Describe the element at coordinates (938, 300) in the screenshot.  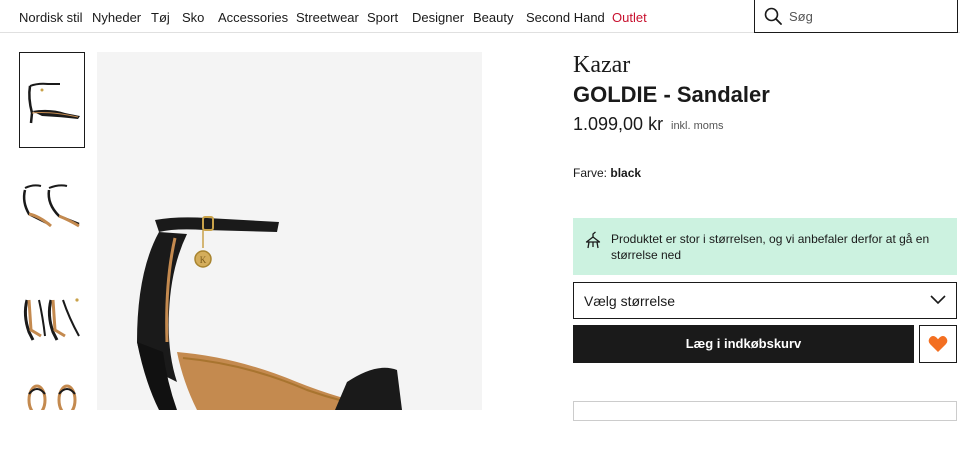
I see `chevron-down-icon` at that location.